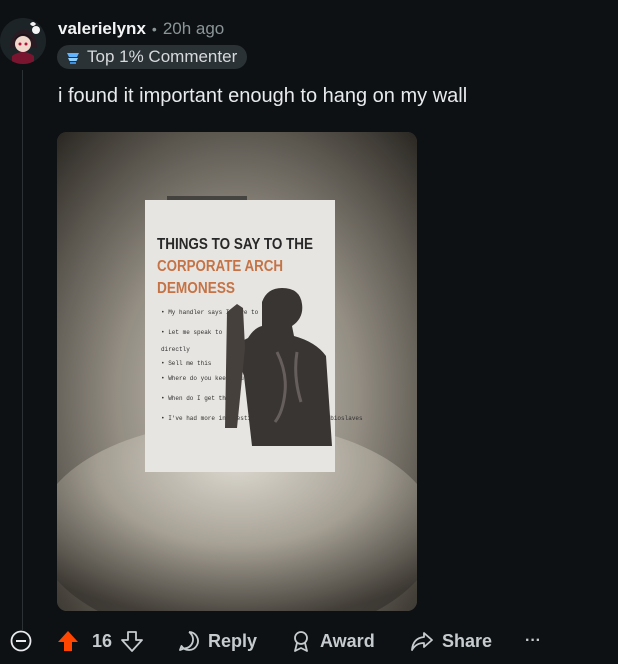 The image size is (618, 664). I want to click on flair-label: Top 1% Commenter, so click(162, 56).